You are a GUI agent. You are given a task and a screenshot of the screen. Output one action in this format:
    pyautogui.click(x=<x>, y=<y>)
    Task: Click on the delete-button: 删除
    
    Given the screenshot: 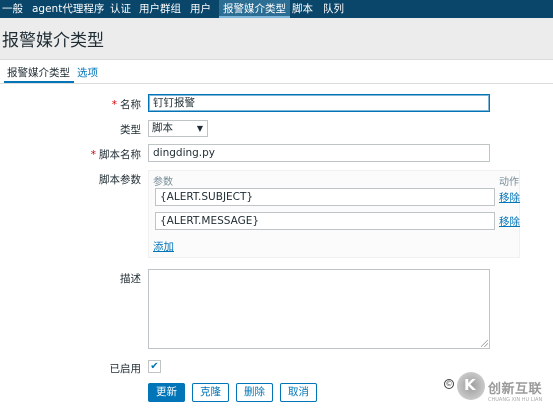 What is the action you would take?
    pyautogui.click(x=254, y=392)
    